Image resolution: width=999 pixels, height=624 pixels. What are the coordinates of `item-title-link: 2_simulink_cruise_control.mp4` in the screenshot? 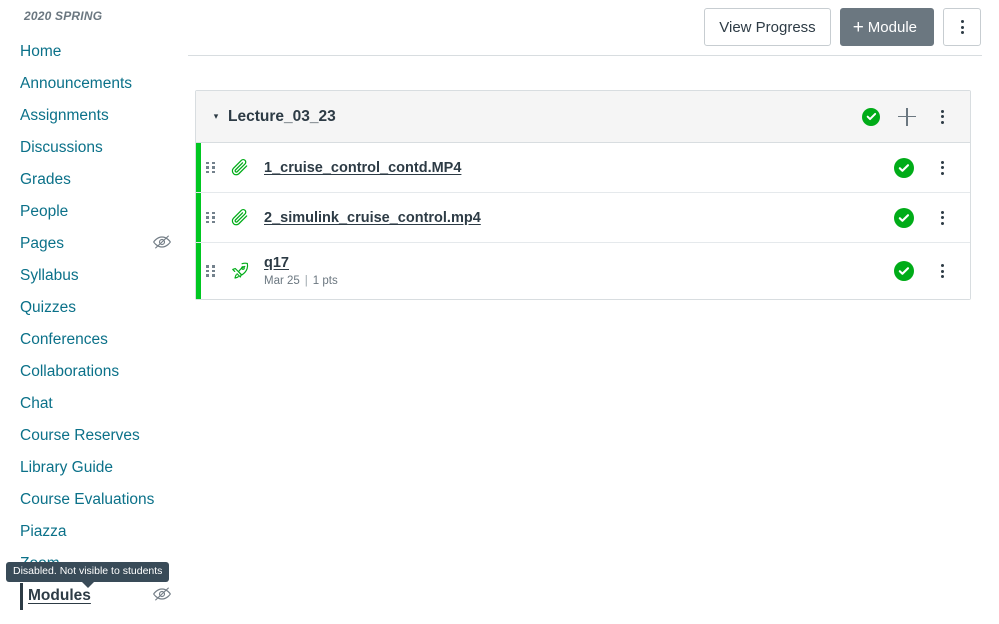 It's located at (372, 218).